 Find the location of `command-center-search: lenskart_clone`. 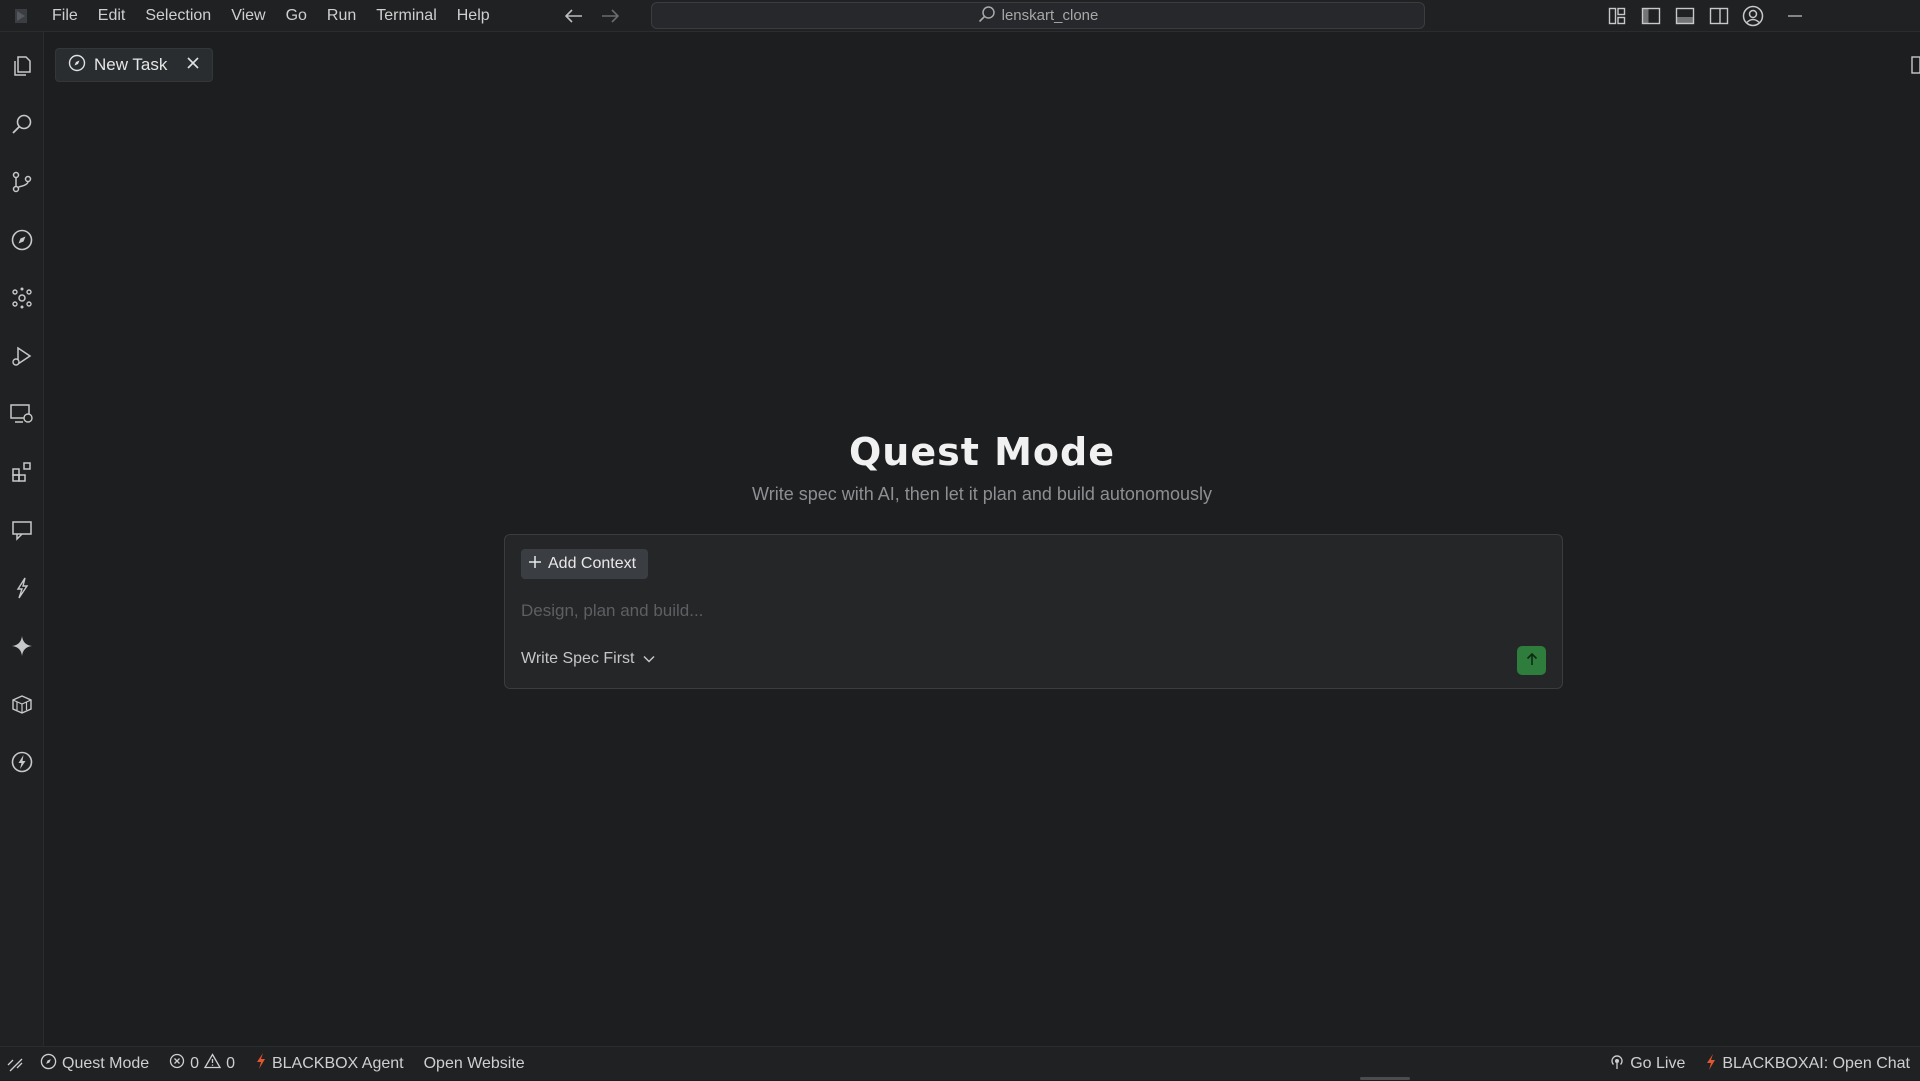

command-center-search: lenskart_clone is located at coordinates (1038, 15).